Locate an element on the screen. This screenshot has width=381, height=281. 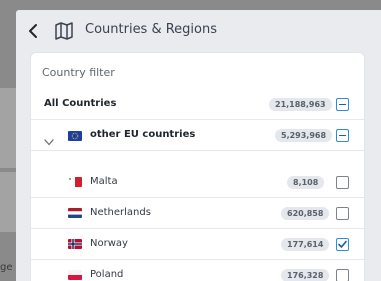
country-row-norway: Norway 177,614 is located at coordinates (197, 244).